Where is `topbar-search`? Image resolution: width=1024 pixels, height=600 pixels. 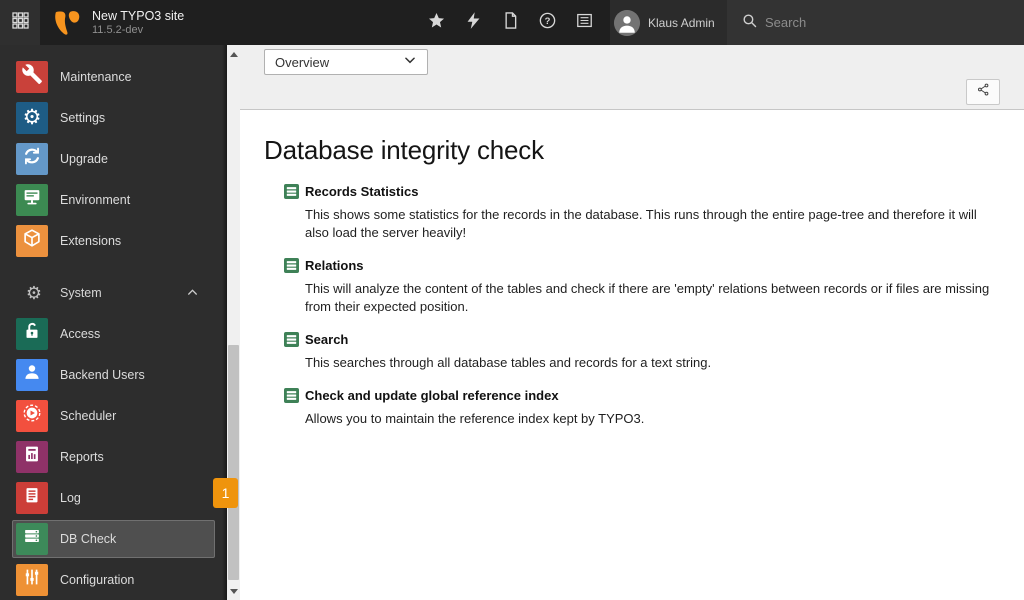
topbar-search is located at coordinates (875, 22).